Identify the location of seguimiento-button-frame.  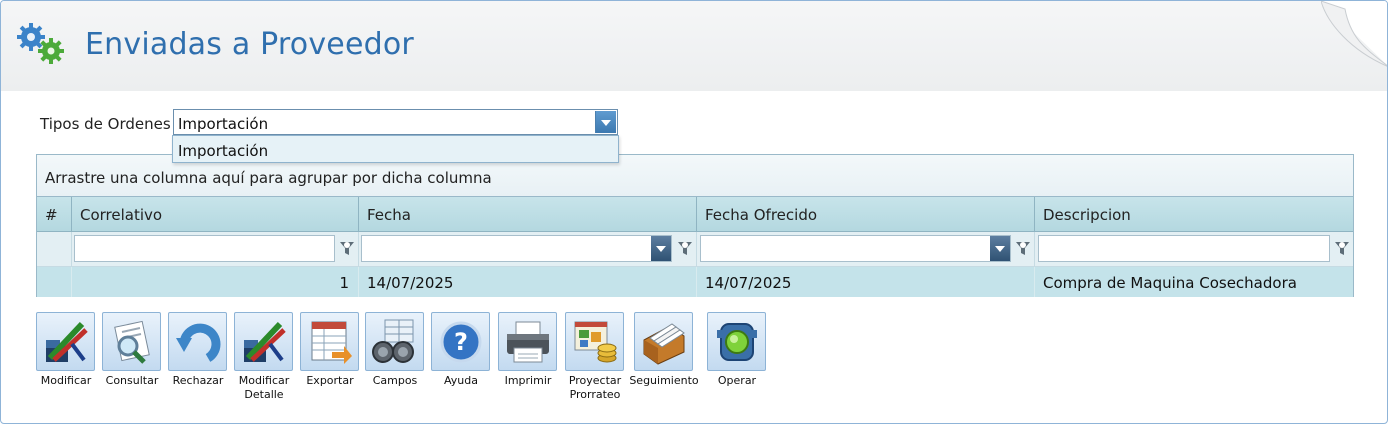
(663, 341).